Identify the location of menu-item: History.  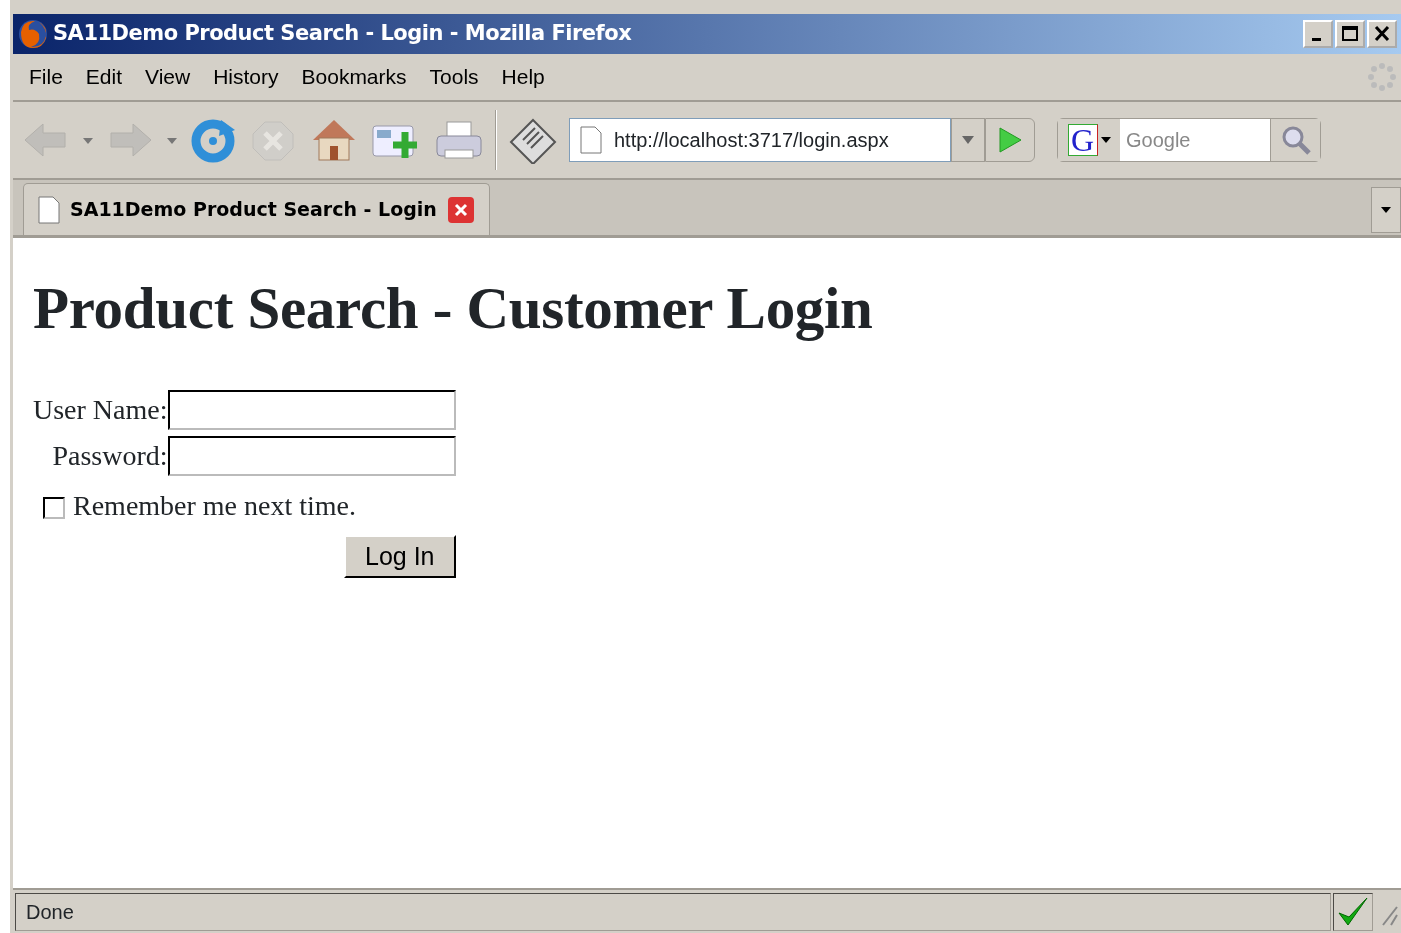
(249, 77).